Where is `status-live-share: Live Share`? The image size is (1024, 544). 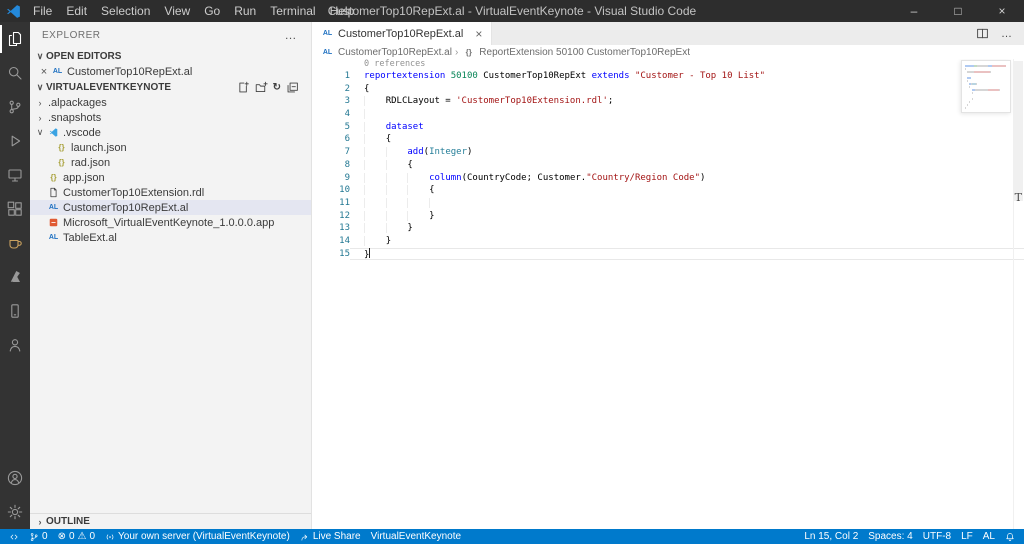
status-live-share: Live Share is located at coordinates (330, 536).